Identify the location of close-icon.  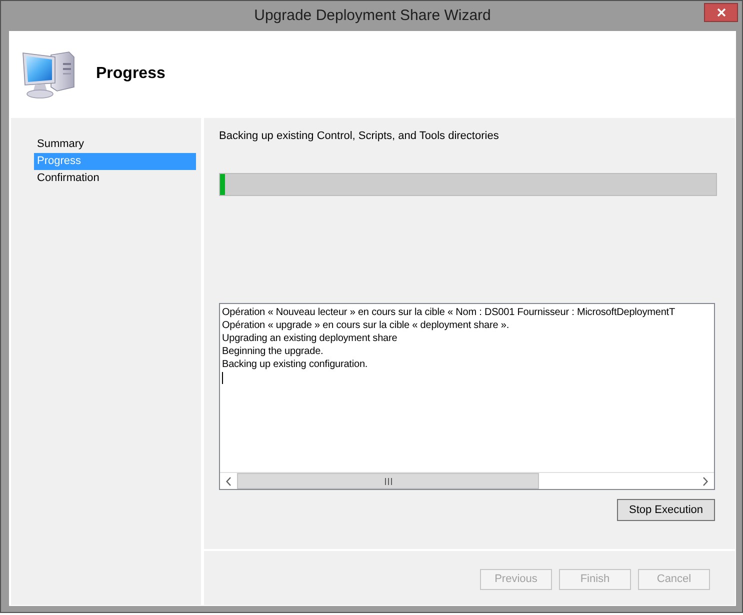
(721, 12).